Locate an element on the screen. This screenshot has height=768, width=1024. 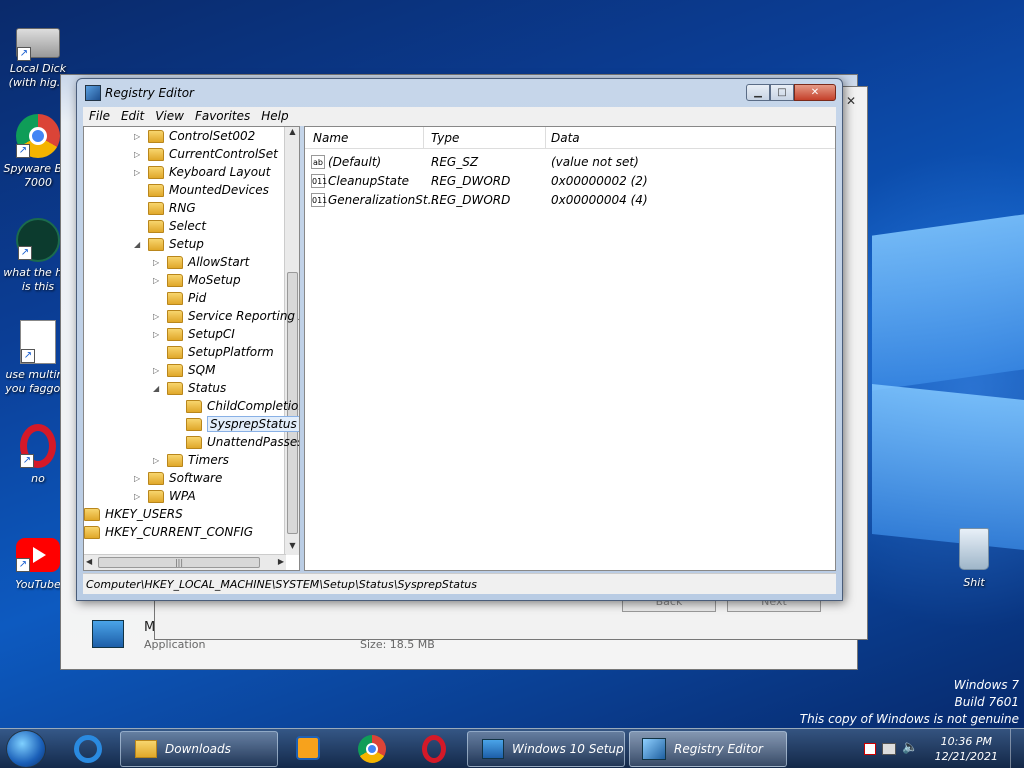
youtube-icon: ↗ is located at coordinates (38, 555).